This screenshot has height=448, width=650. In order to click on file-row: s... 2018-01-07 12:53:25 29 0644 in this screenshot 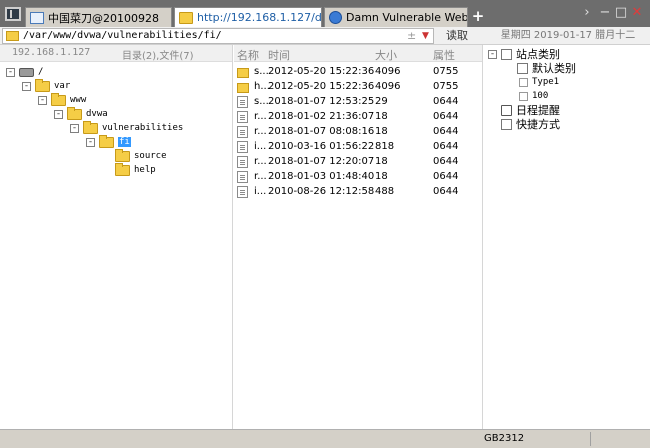, I will do `click(358, 102)`.